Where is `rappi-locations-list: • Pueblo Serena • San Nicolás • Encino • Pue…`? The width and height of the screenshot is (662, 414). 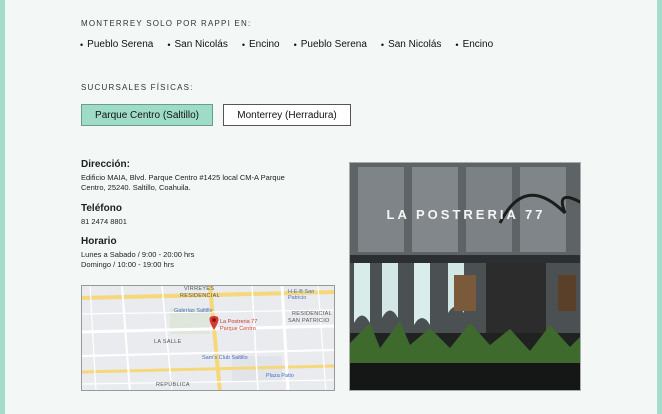
rappi-locations-list: • Pueblo Serena • San Nicolás • Encino • Pue… is located at coordinates (340, 44).